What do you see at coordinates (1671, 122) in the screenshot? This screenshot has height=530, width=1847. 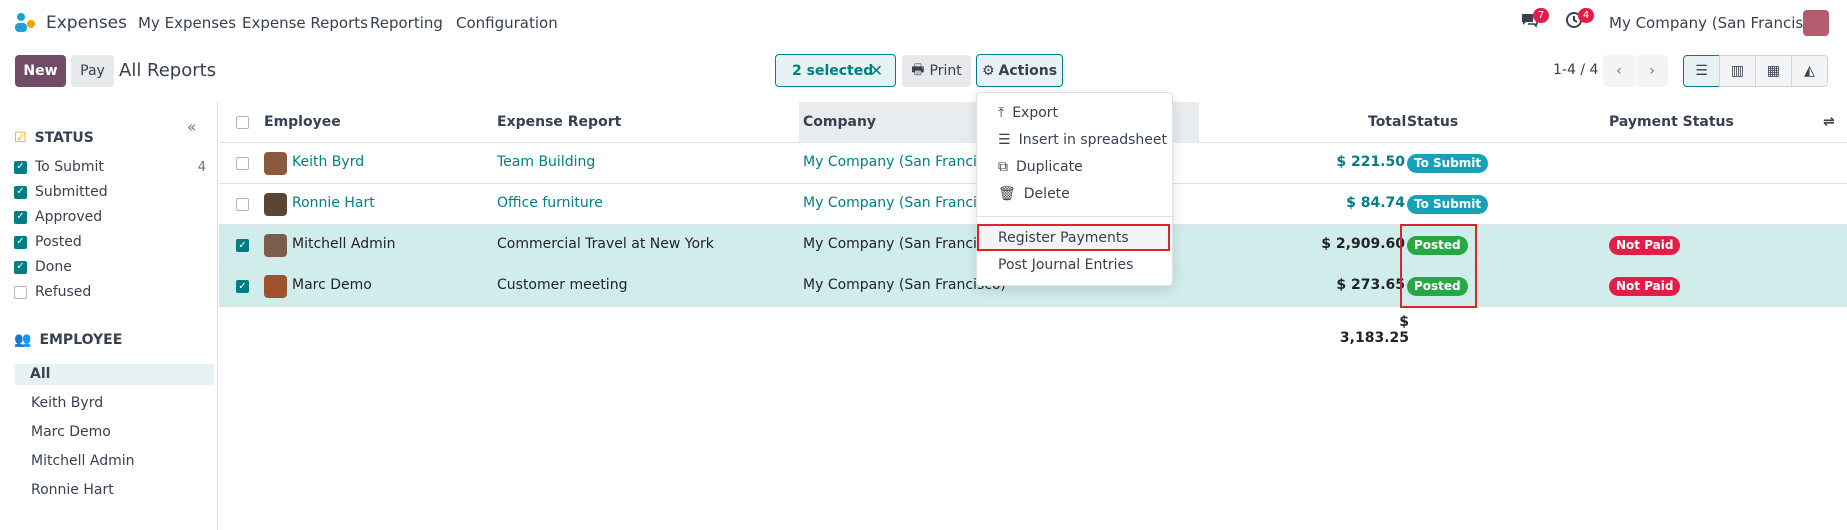 I see `header-payment-status: Payment Status` at bounding box center [1671, 122].